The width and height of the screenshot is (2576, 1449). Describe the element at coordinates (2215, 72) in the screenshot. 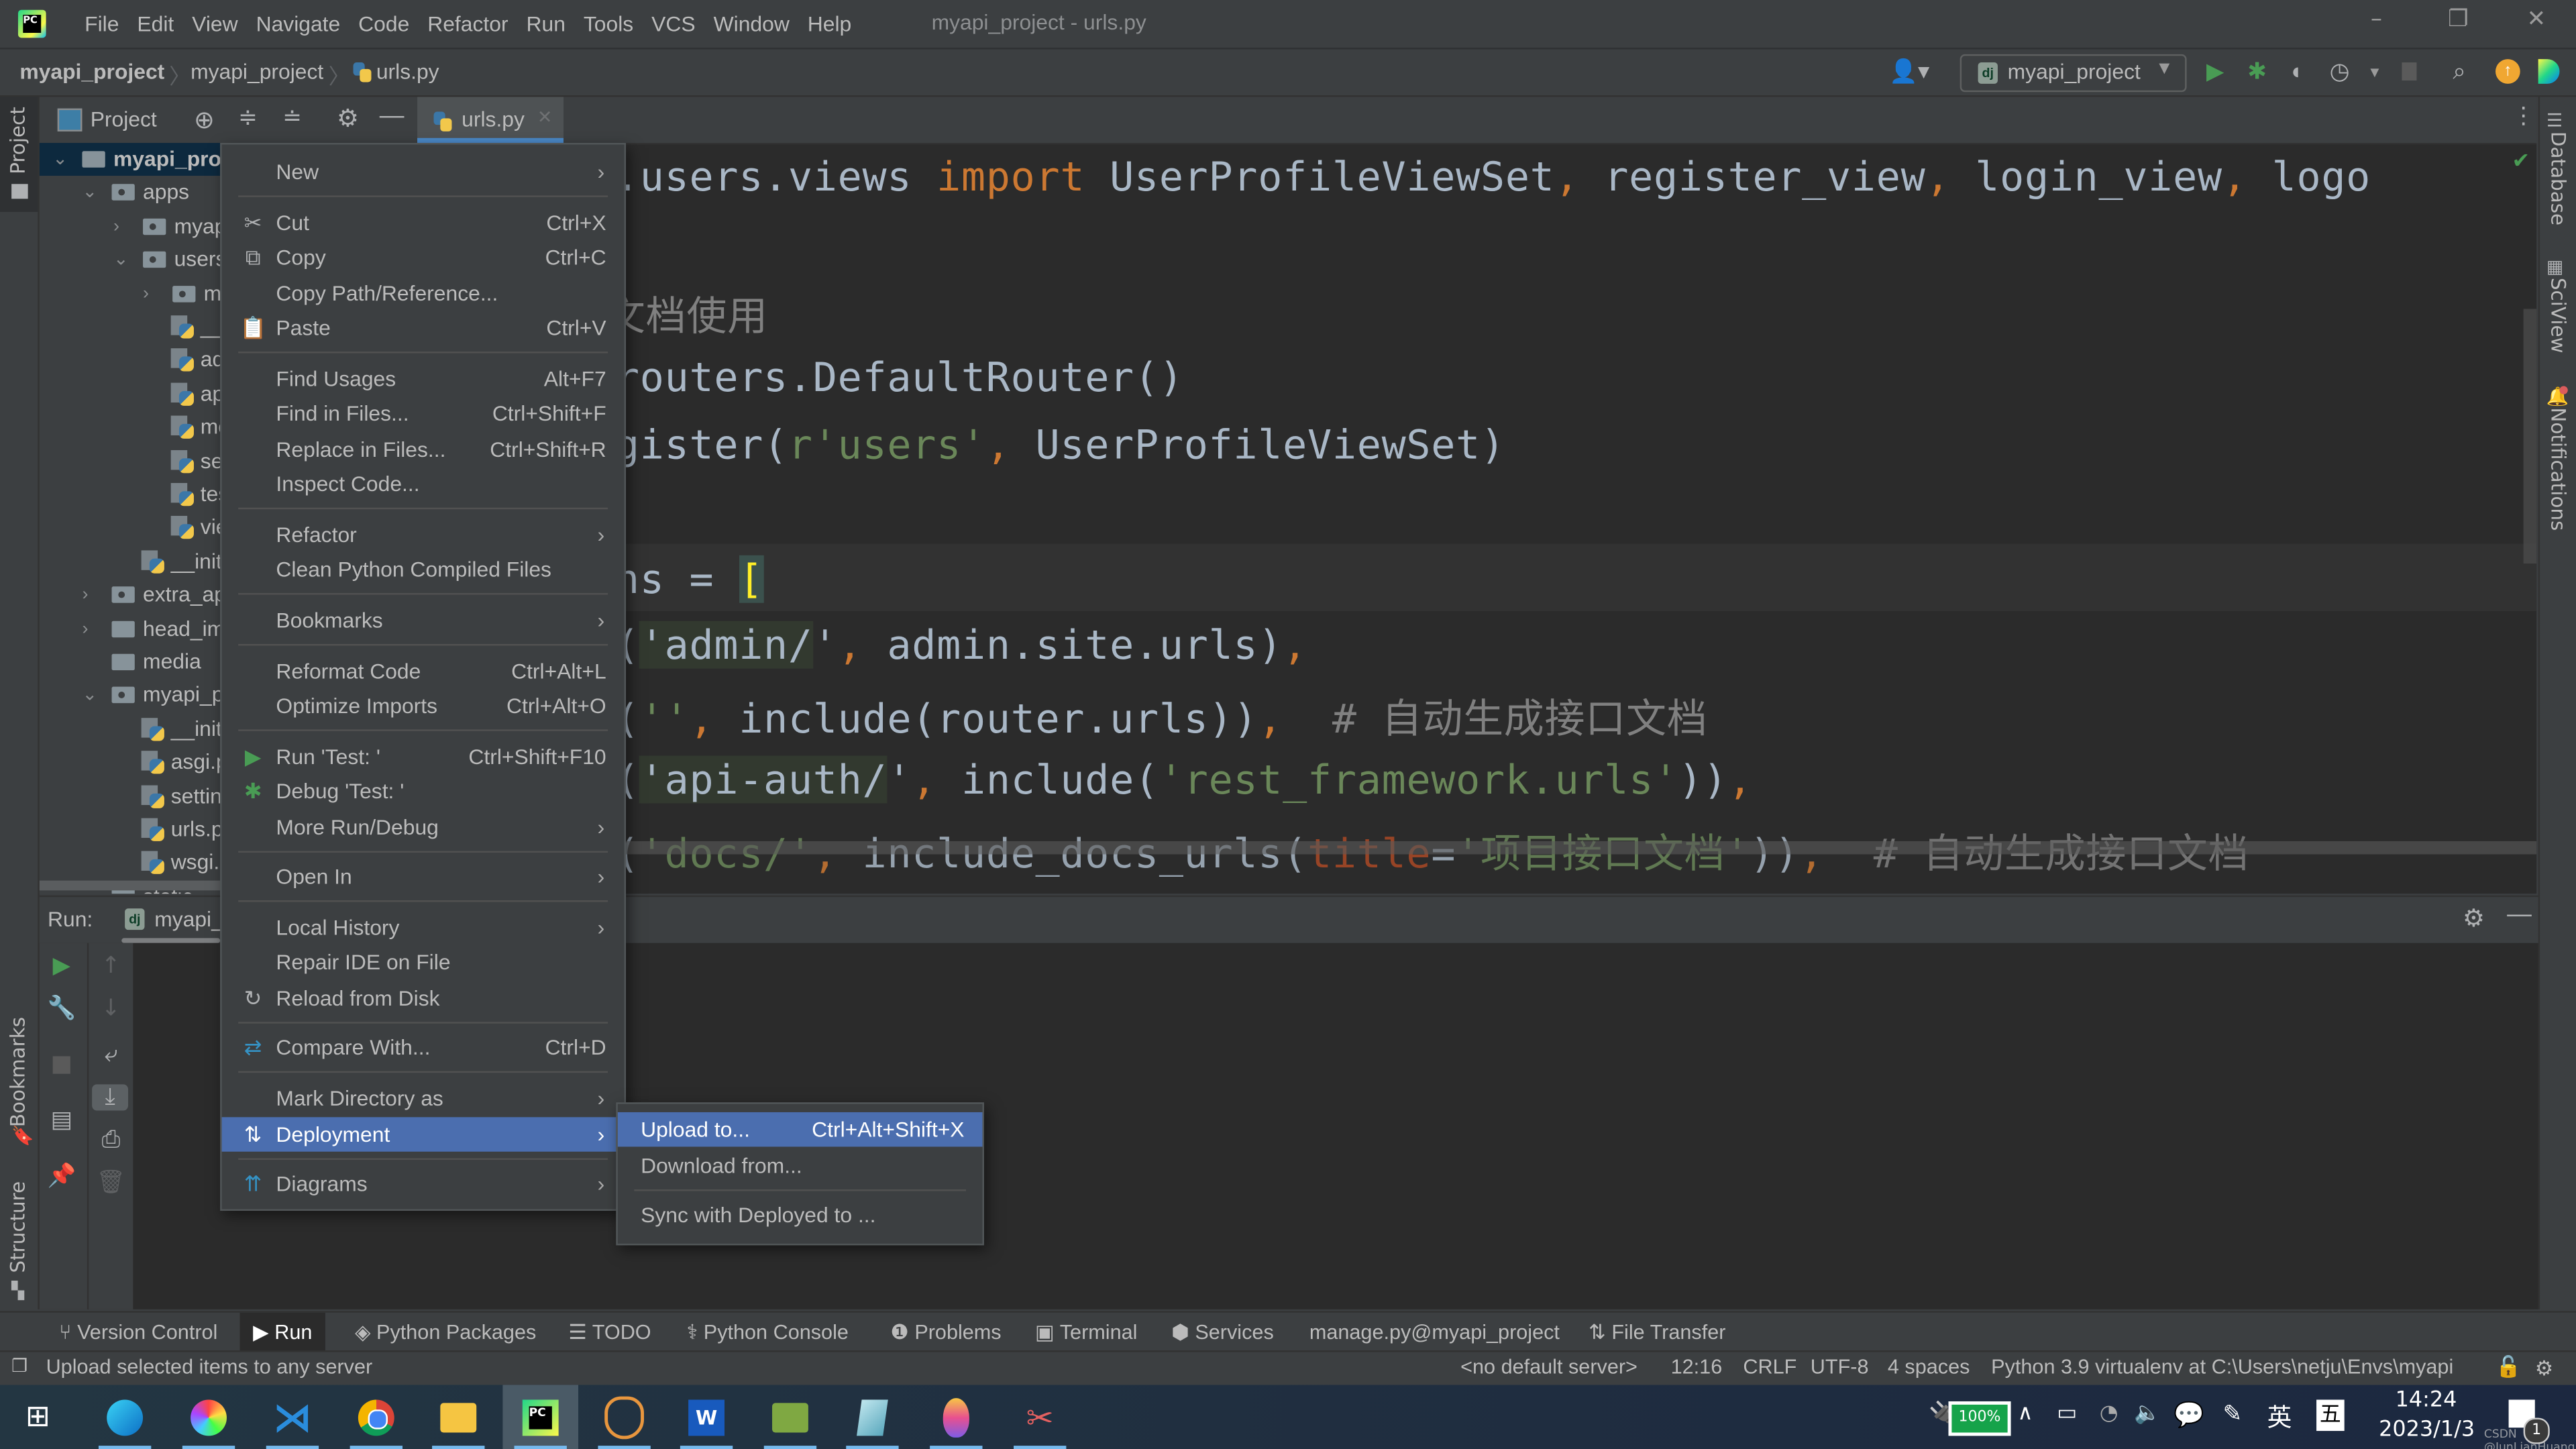

I see `run-icon: ▶` at that location.